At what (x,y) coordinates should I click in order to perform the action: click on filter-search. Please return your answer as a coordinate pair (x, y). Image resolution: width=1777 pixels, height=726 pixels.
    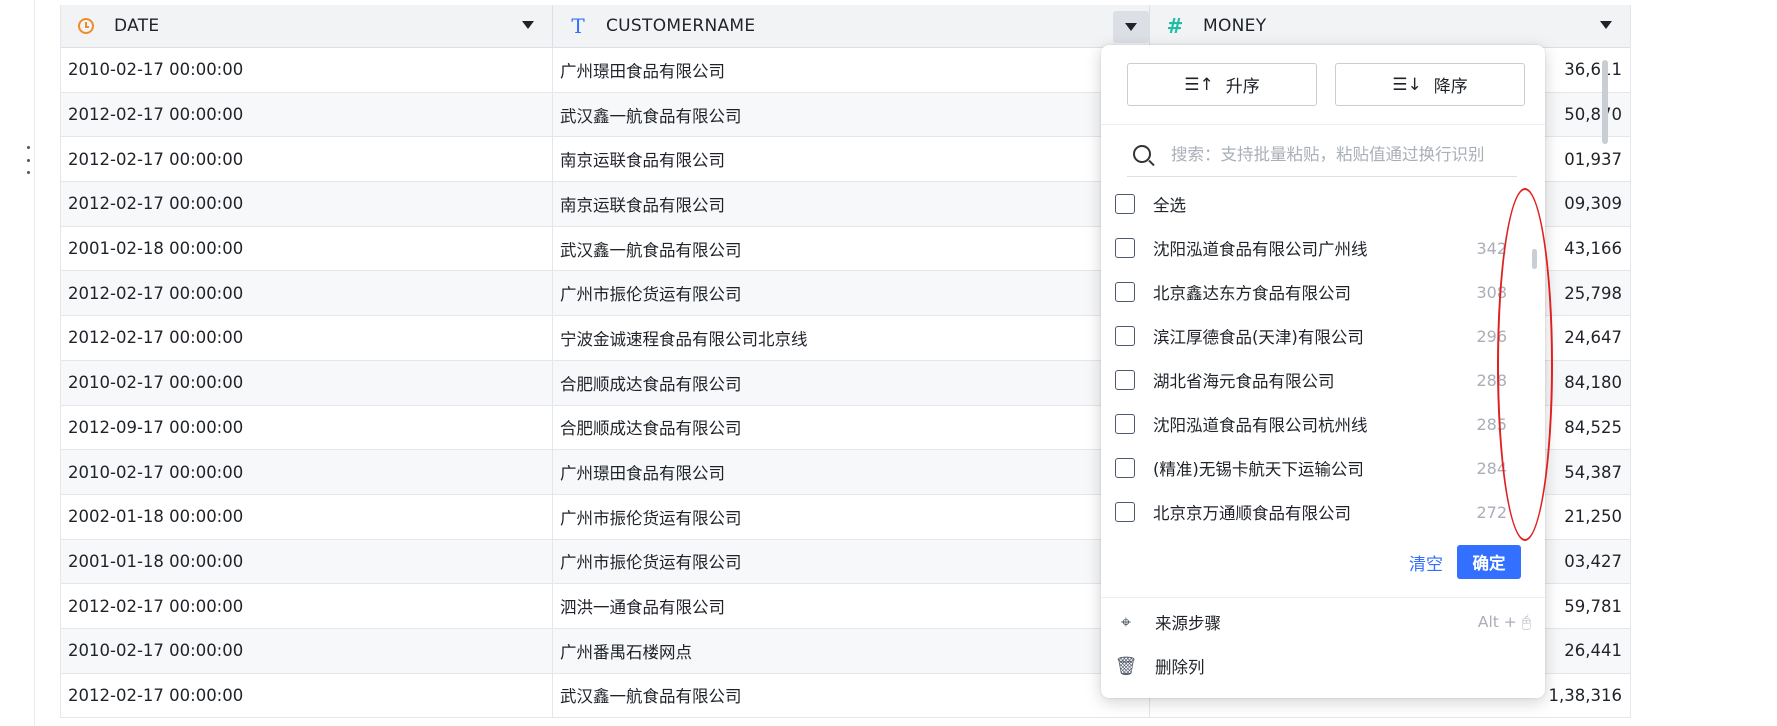
    Looking at the image, I should click on (1322, 154).